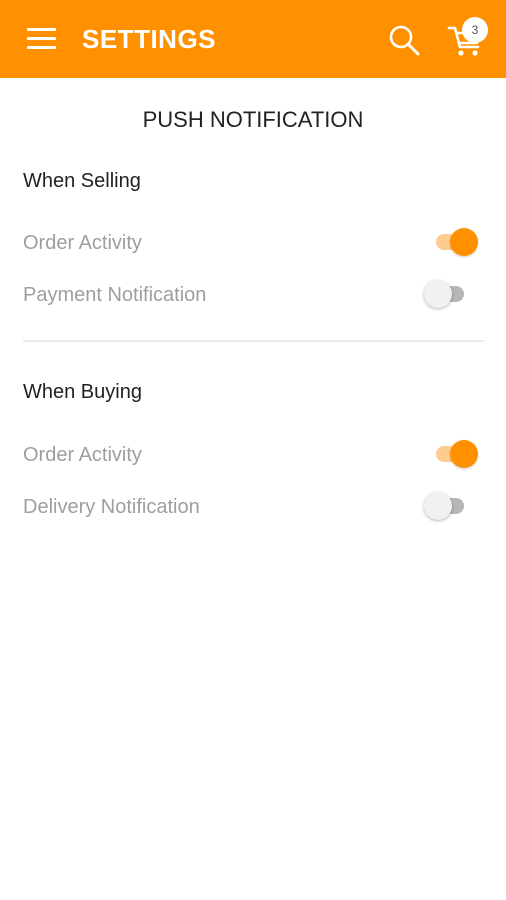  I want to click on search-icon, so click(404, 40).